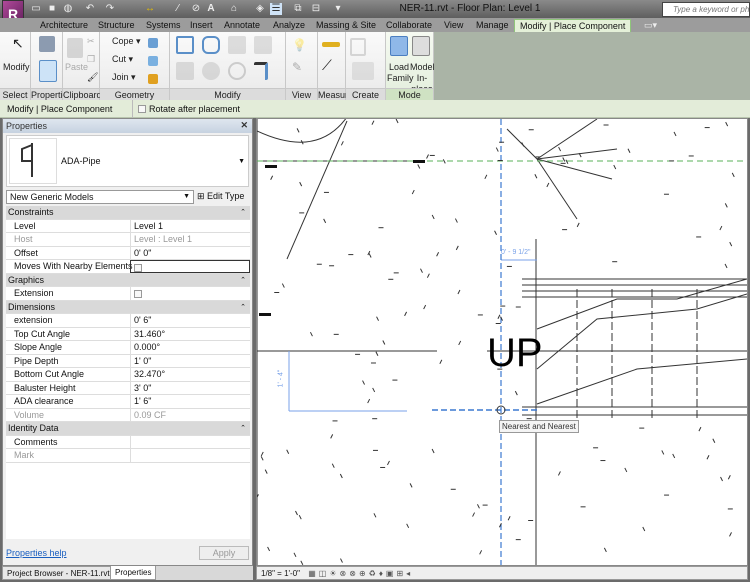 The width and height of the screenshot is (750, 582). Describe the element at coordinates (650, 25) in the screenshot. I see `ribbon-toggle-icon: ▭▾` at that location.